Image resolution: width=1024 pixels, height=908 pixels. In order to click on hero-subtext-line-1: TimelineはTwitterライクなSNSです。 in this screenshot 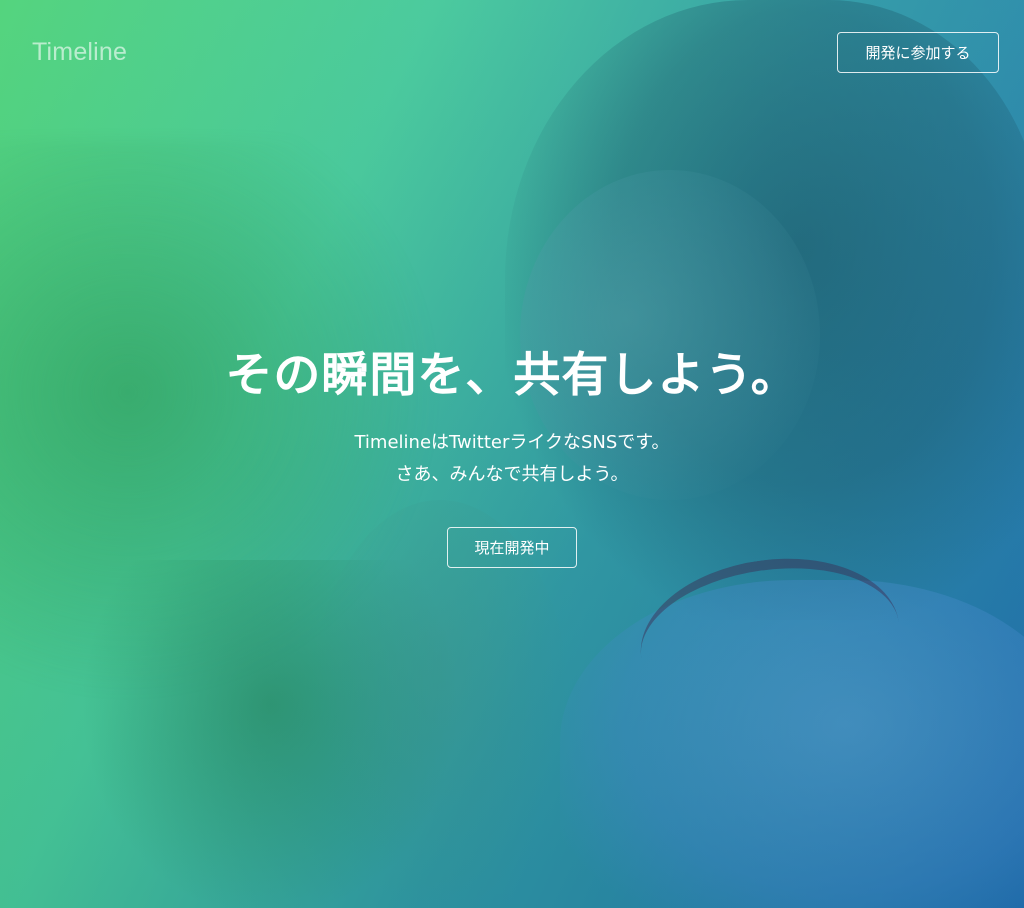, I will do `click(512, 442)`.